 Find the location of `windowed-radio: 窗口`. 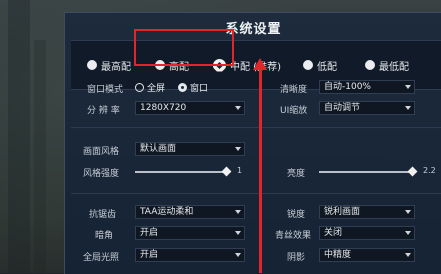

windowed-radio: 窗口 is located at coordinates (193, 87).